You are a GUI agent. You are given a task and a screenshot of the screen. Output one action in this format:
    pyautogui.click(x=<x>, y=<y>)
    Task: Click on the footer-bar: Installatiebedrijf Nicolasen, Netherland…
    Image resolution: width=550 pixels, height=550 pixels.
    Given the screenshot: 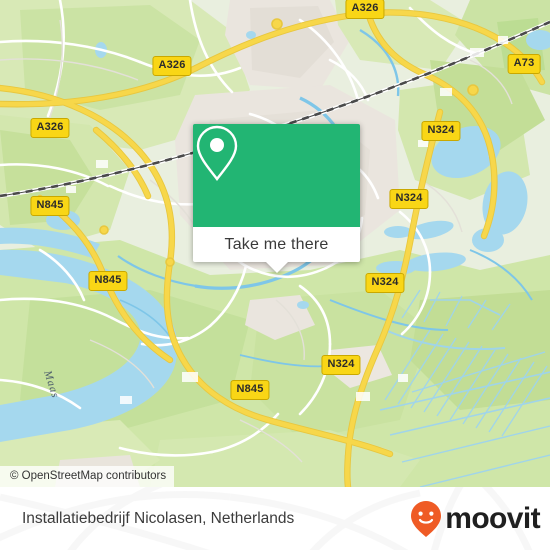 What is the action you would take?
    pyautogui.click(x=275, y=518)
    